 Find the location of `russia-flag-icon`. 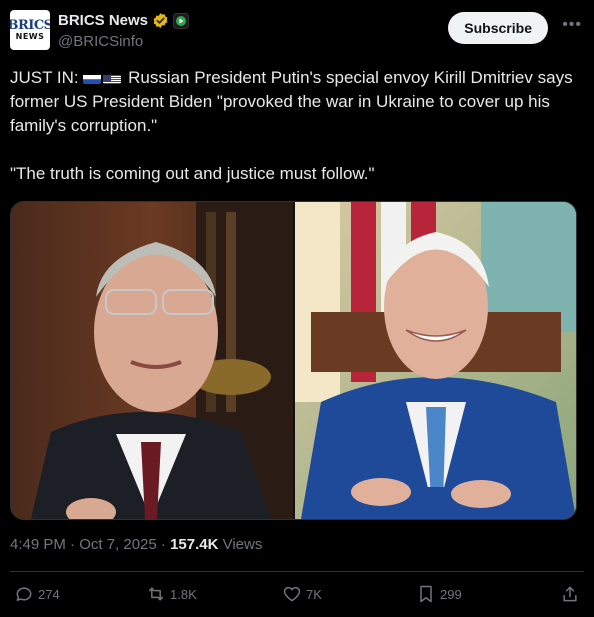

russia-flag-icon is located at coordinates (92, 77).